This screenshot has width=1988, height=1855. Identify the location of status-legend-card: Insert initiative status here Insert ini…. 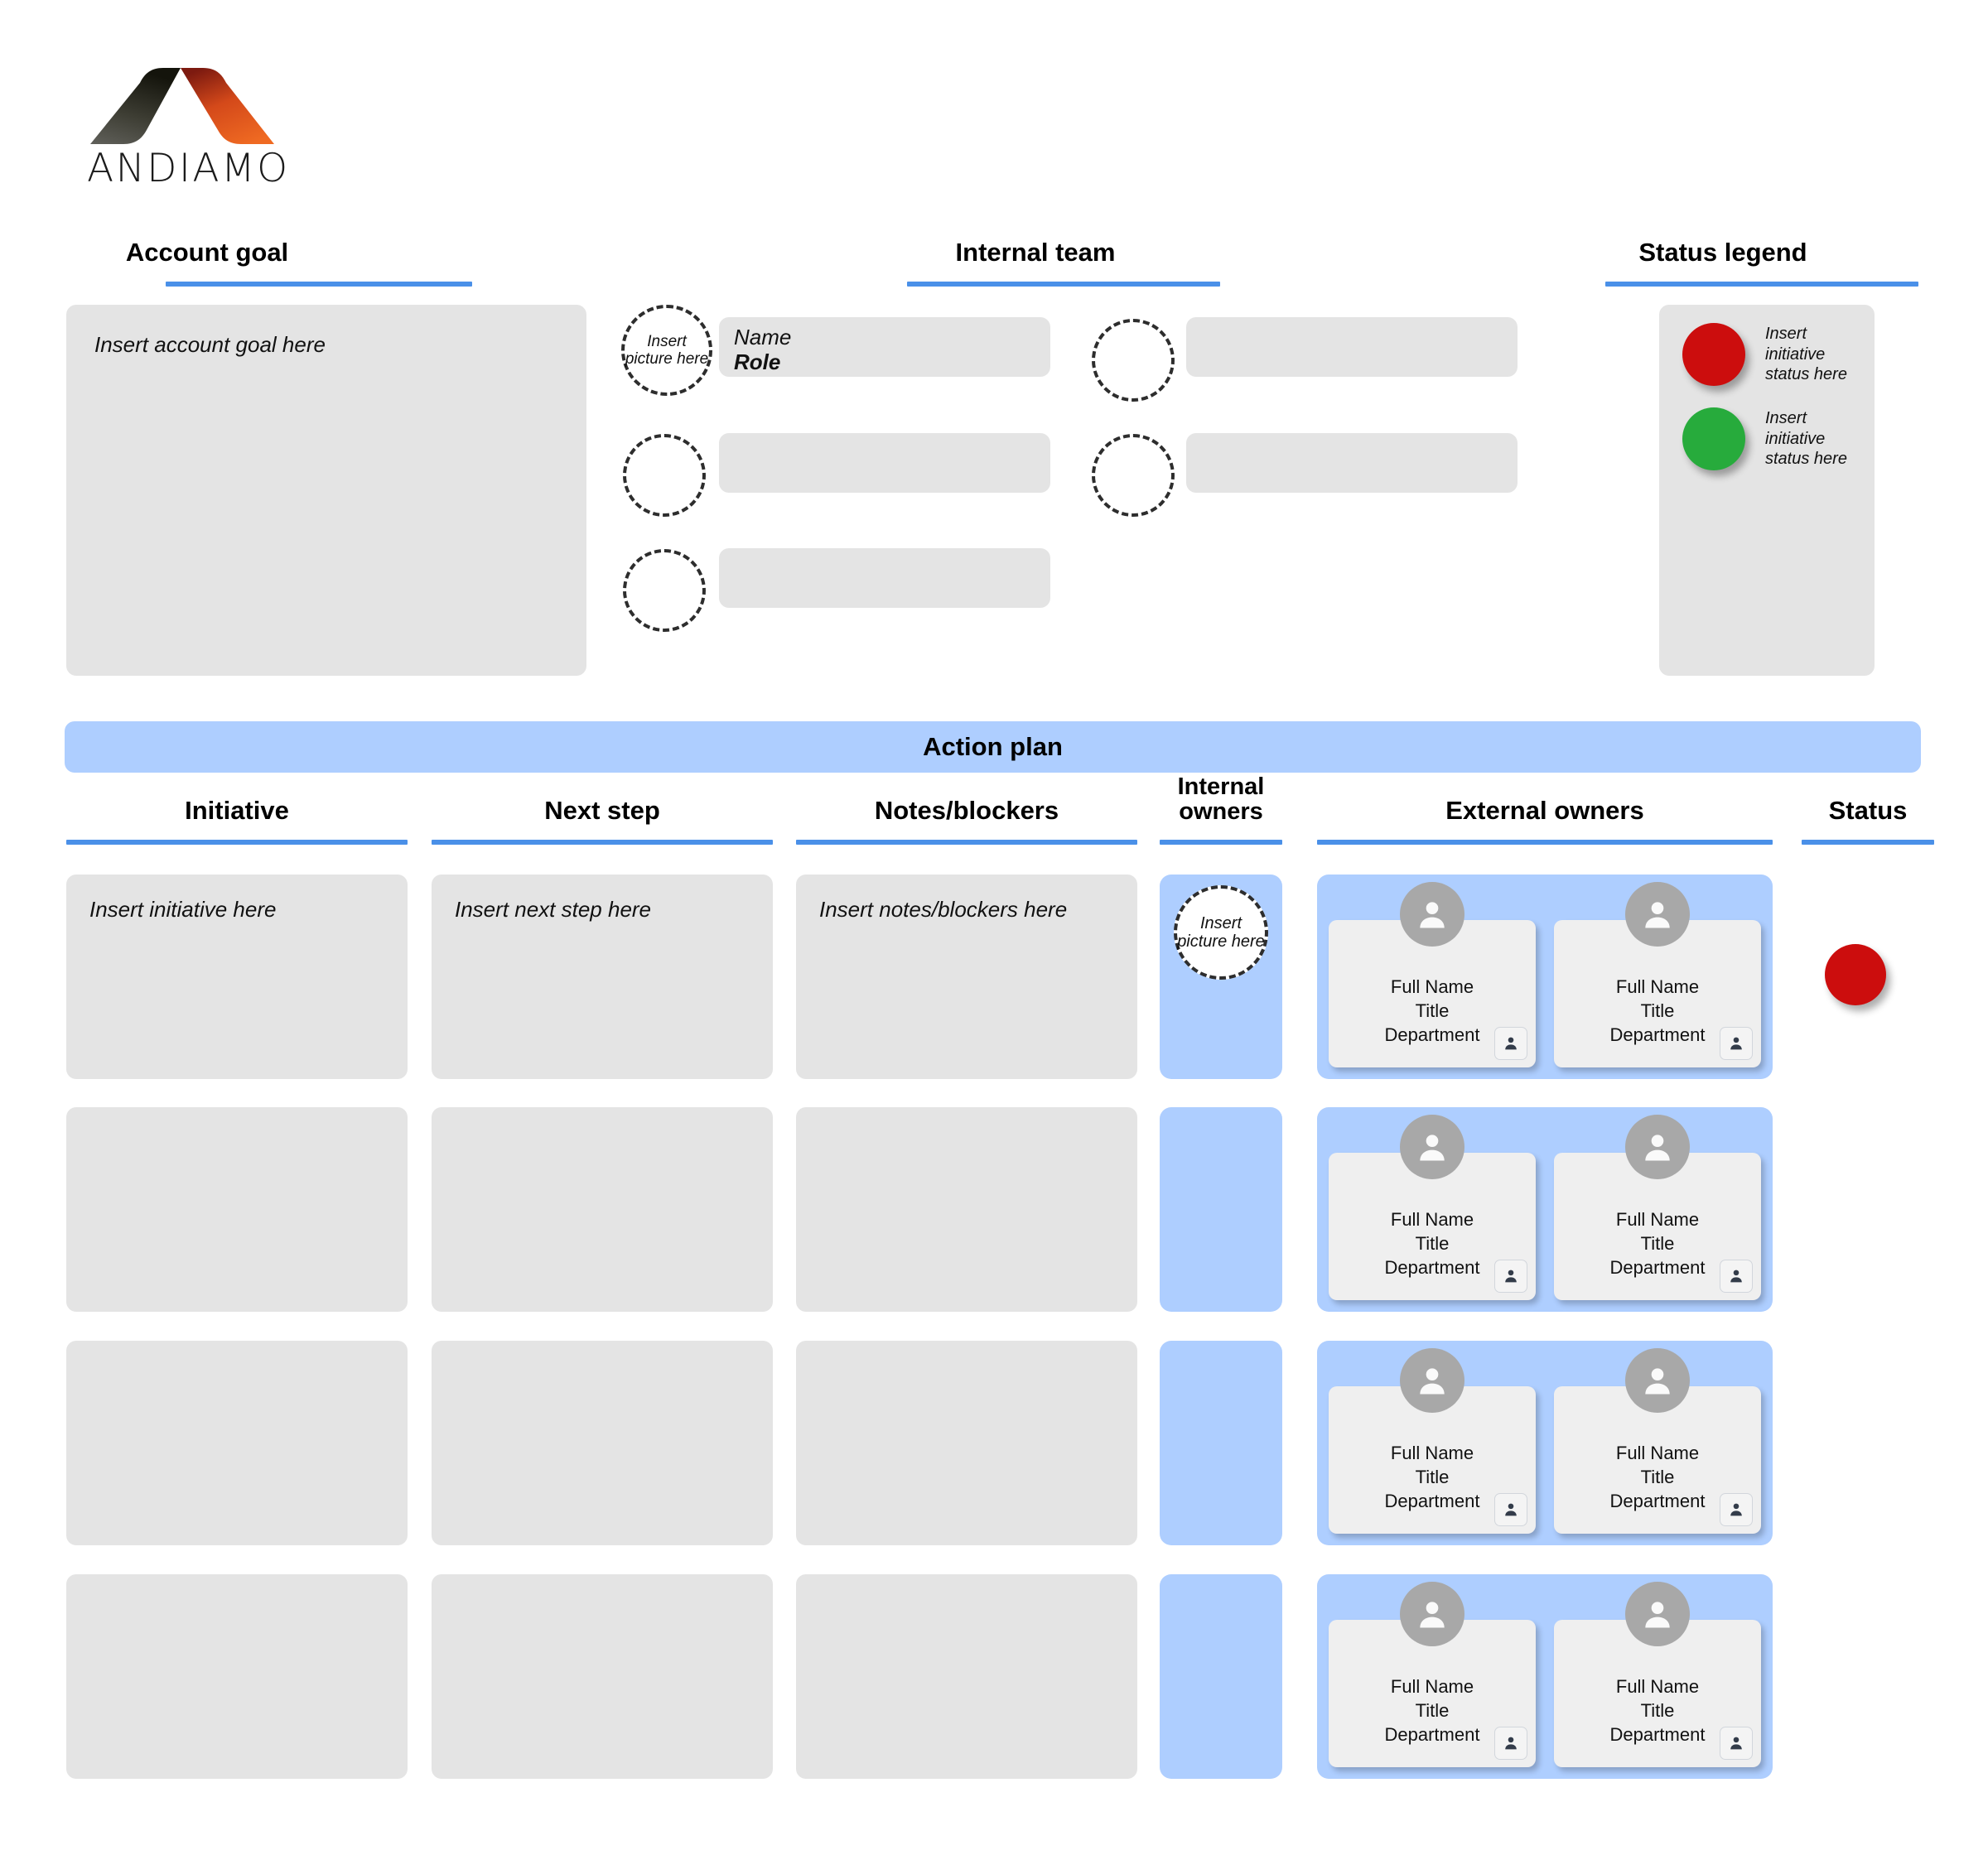
(1767, 490).